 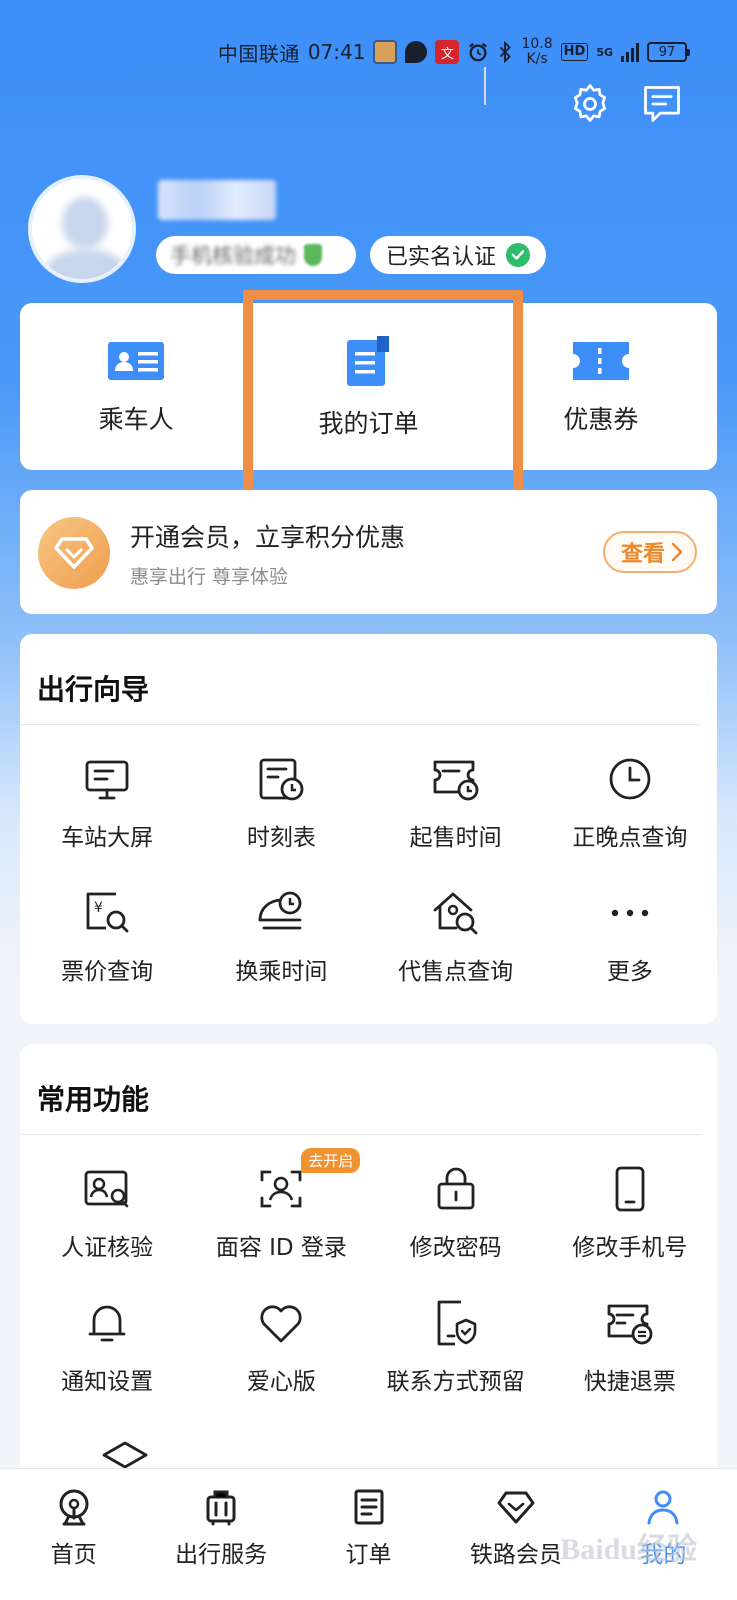 What do you see at coordinates (537, 59) in the screenshot?
I see `speed-unit: K/s` at bounding box center [537, 59].